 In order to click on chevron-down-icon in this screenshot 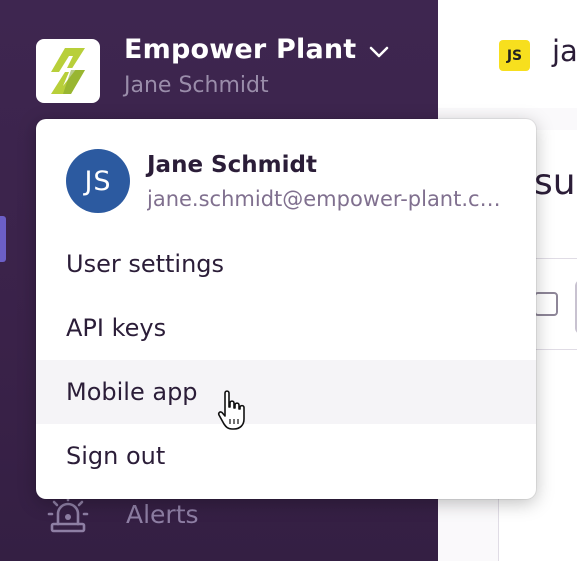, I will do `click(379, 52)`.